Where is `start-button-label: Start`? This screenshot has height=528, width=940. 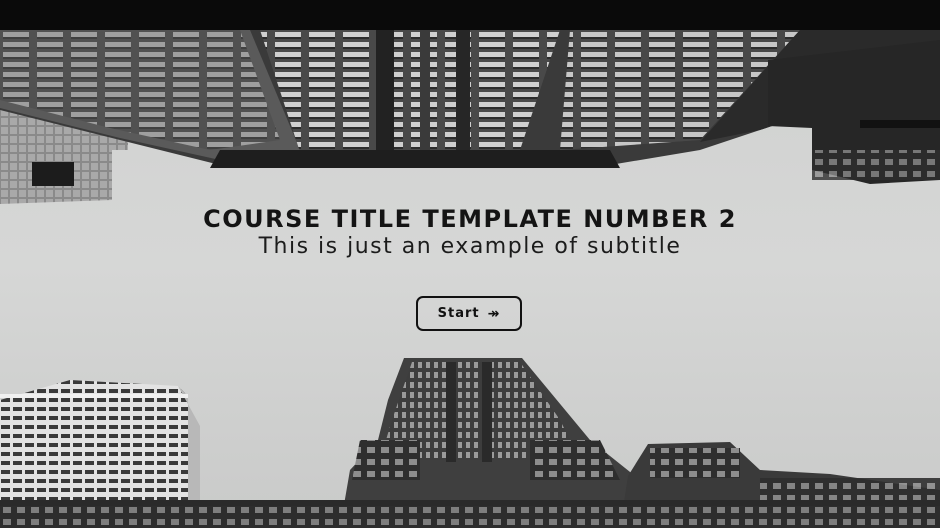
start-button-label: Start is located at coordinates (458, 313).